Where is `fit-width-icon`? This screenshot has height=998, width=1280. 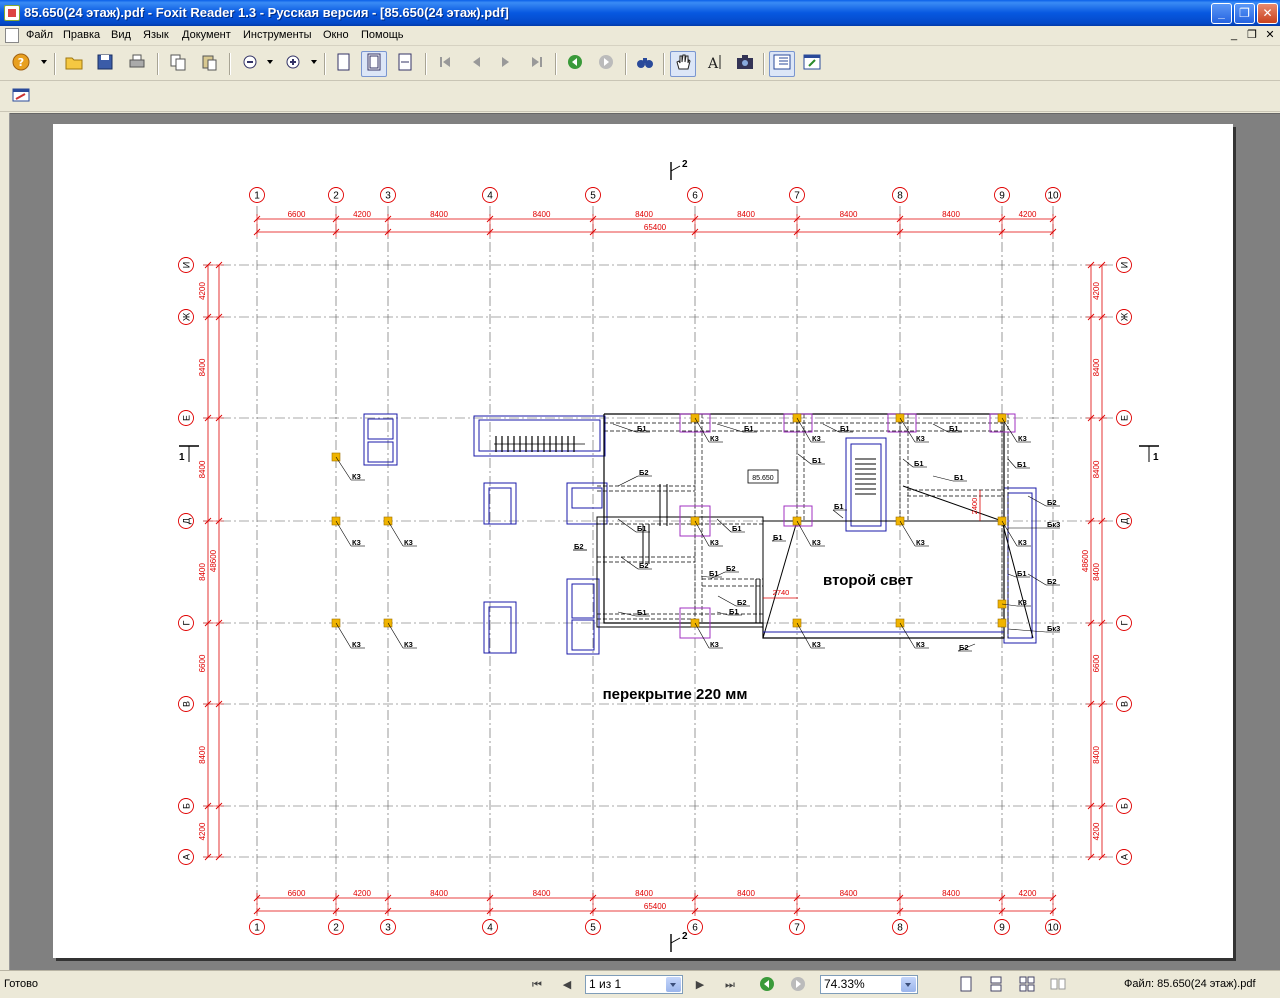 fit-width-icon is located at coordinates (405, 64).